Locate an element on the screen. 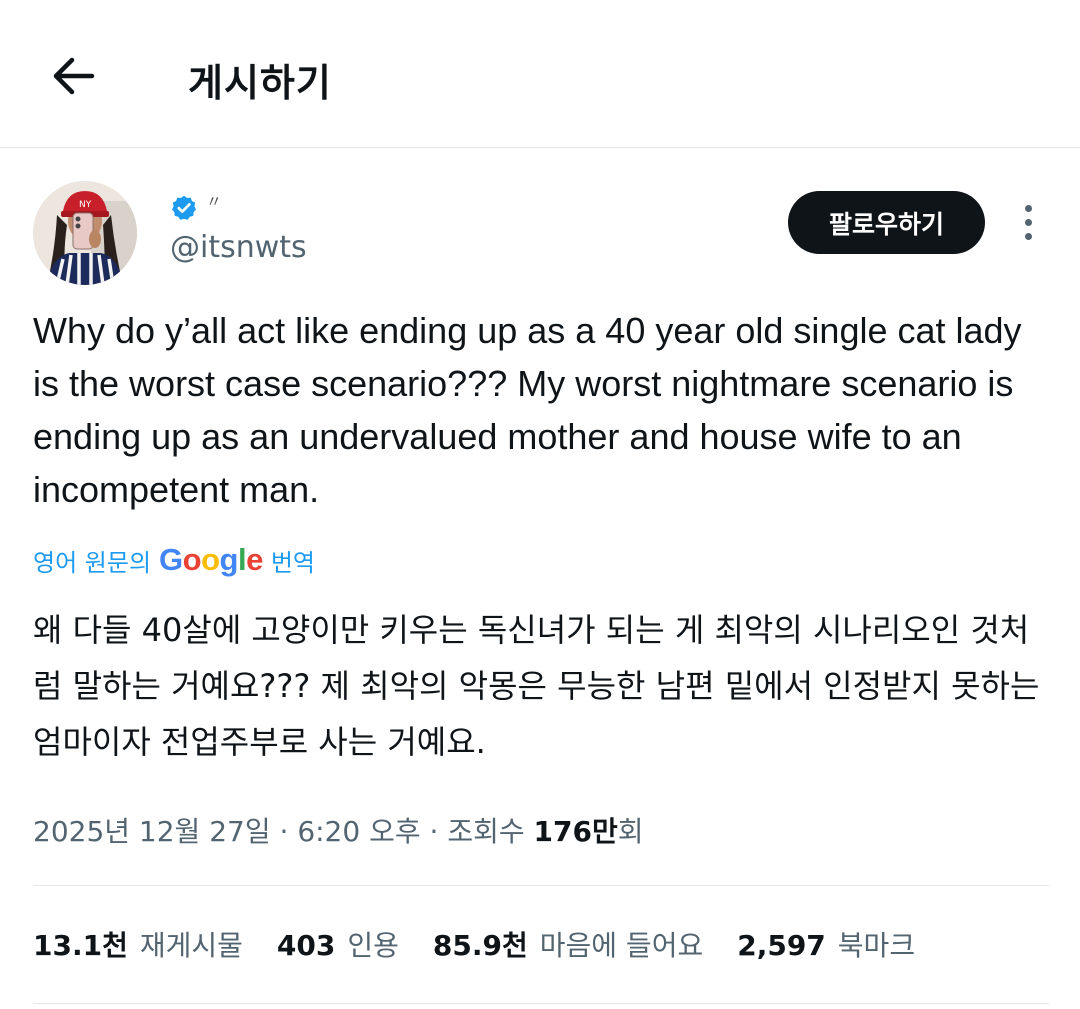 This screenshot has width=1080, height=1009. back-button is located at coordinates (74, 76).